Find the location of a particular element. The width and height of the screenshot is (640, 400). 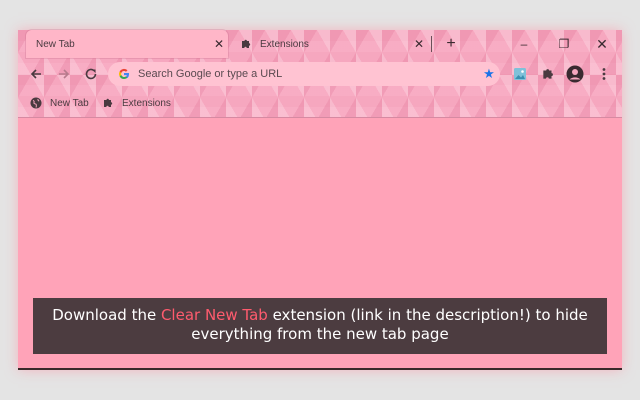

bookmark-new-tab: New Tab is located at coordinates (59, 103).